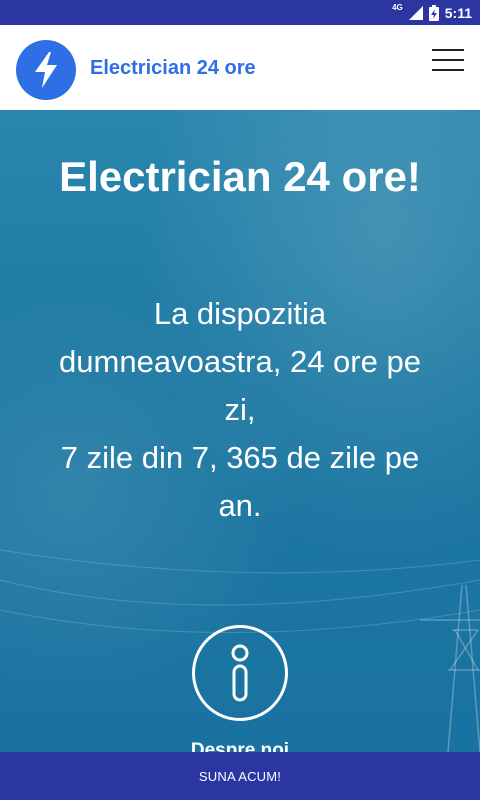 This screenshot has width=480, height=800. Describe the element at coordinates (415, 12) in the screenshot. I see `signal-icon` at that location.